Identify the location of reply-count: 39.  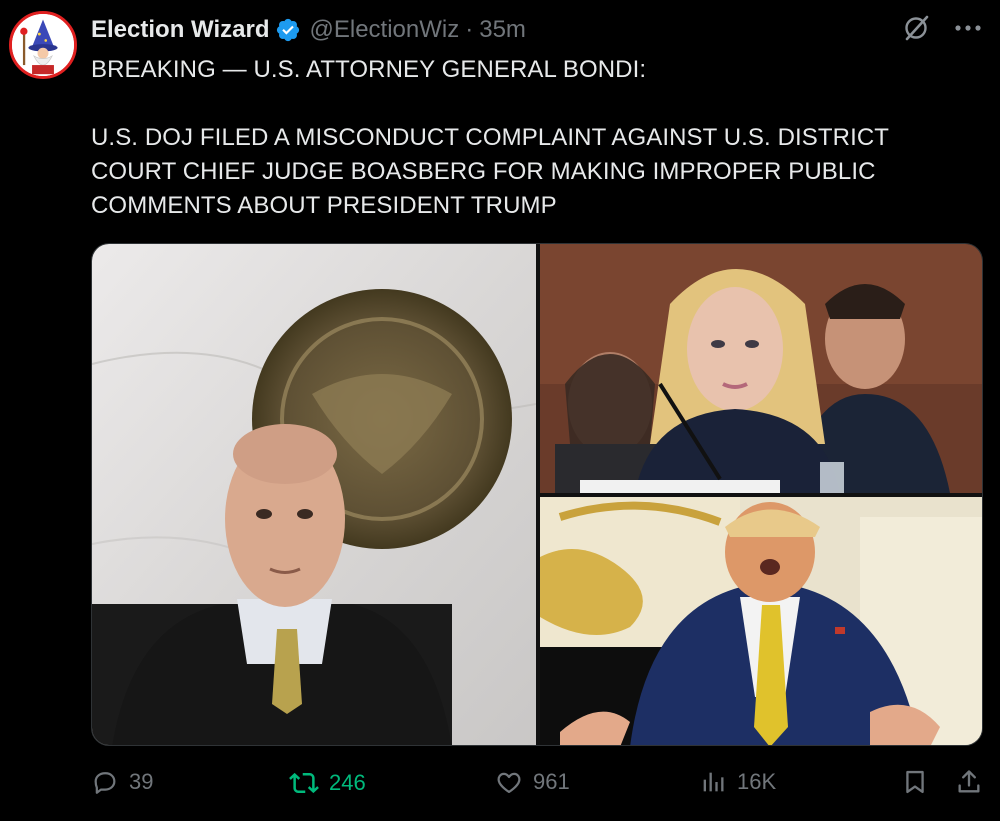
(141, 781).